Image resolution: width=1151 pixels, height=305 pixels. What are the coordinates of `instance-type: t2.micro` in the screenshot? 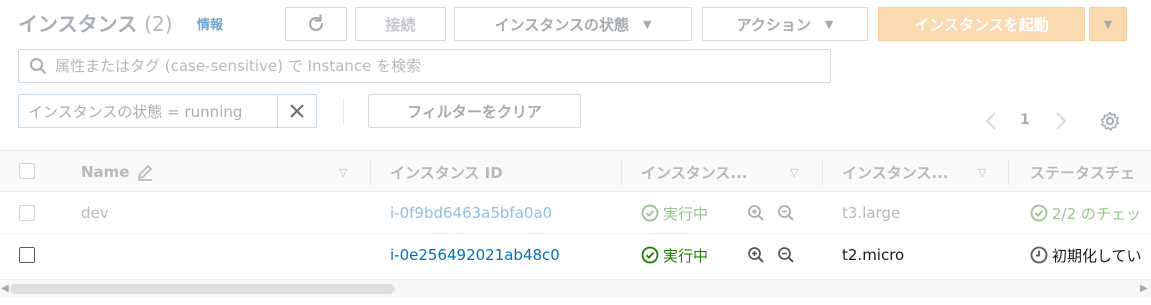 It's located at (873, 255).